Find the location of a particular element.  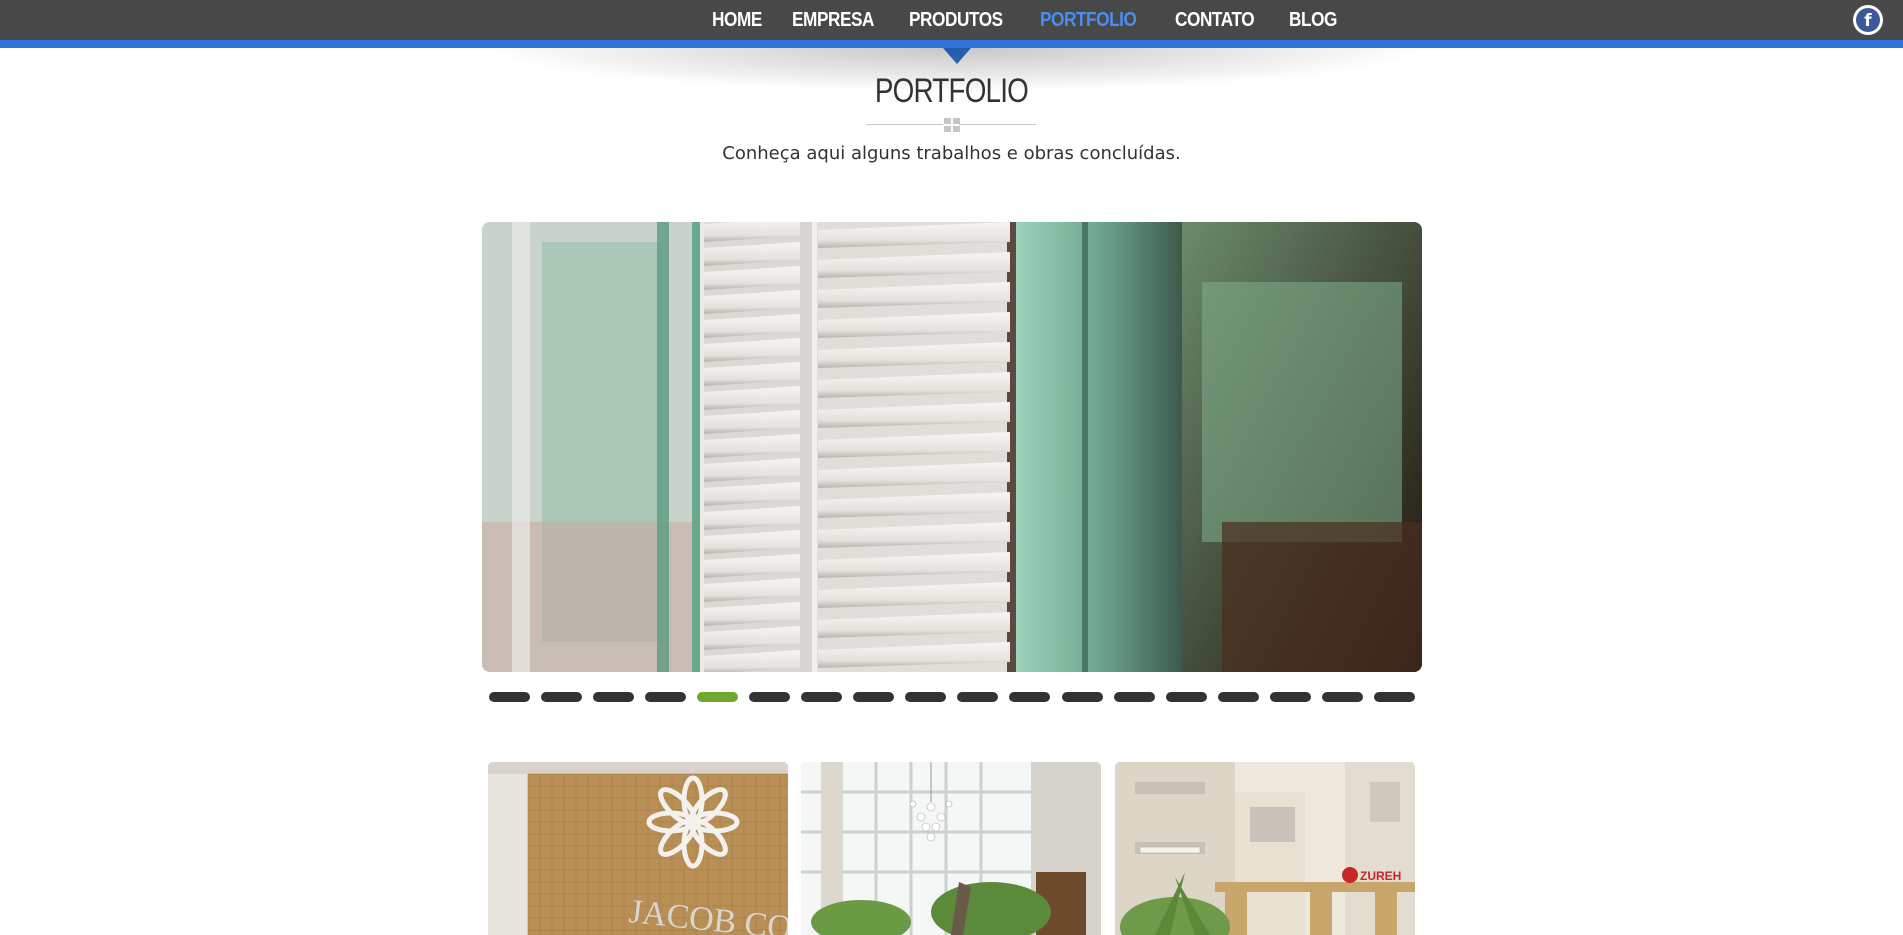

thumbnail-image-3: ZUREH is located at coordinates (1265, 848).